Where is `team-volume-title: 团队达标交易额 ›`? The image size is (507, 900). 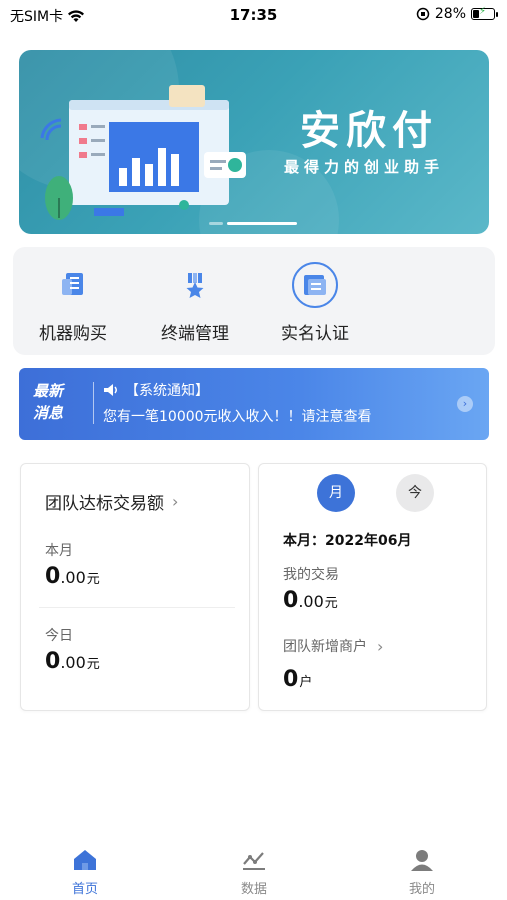 team-volume-title: 团队达标交易额 › is located at coordinates (111, 501).